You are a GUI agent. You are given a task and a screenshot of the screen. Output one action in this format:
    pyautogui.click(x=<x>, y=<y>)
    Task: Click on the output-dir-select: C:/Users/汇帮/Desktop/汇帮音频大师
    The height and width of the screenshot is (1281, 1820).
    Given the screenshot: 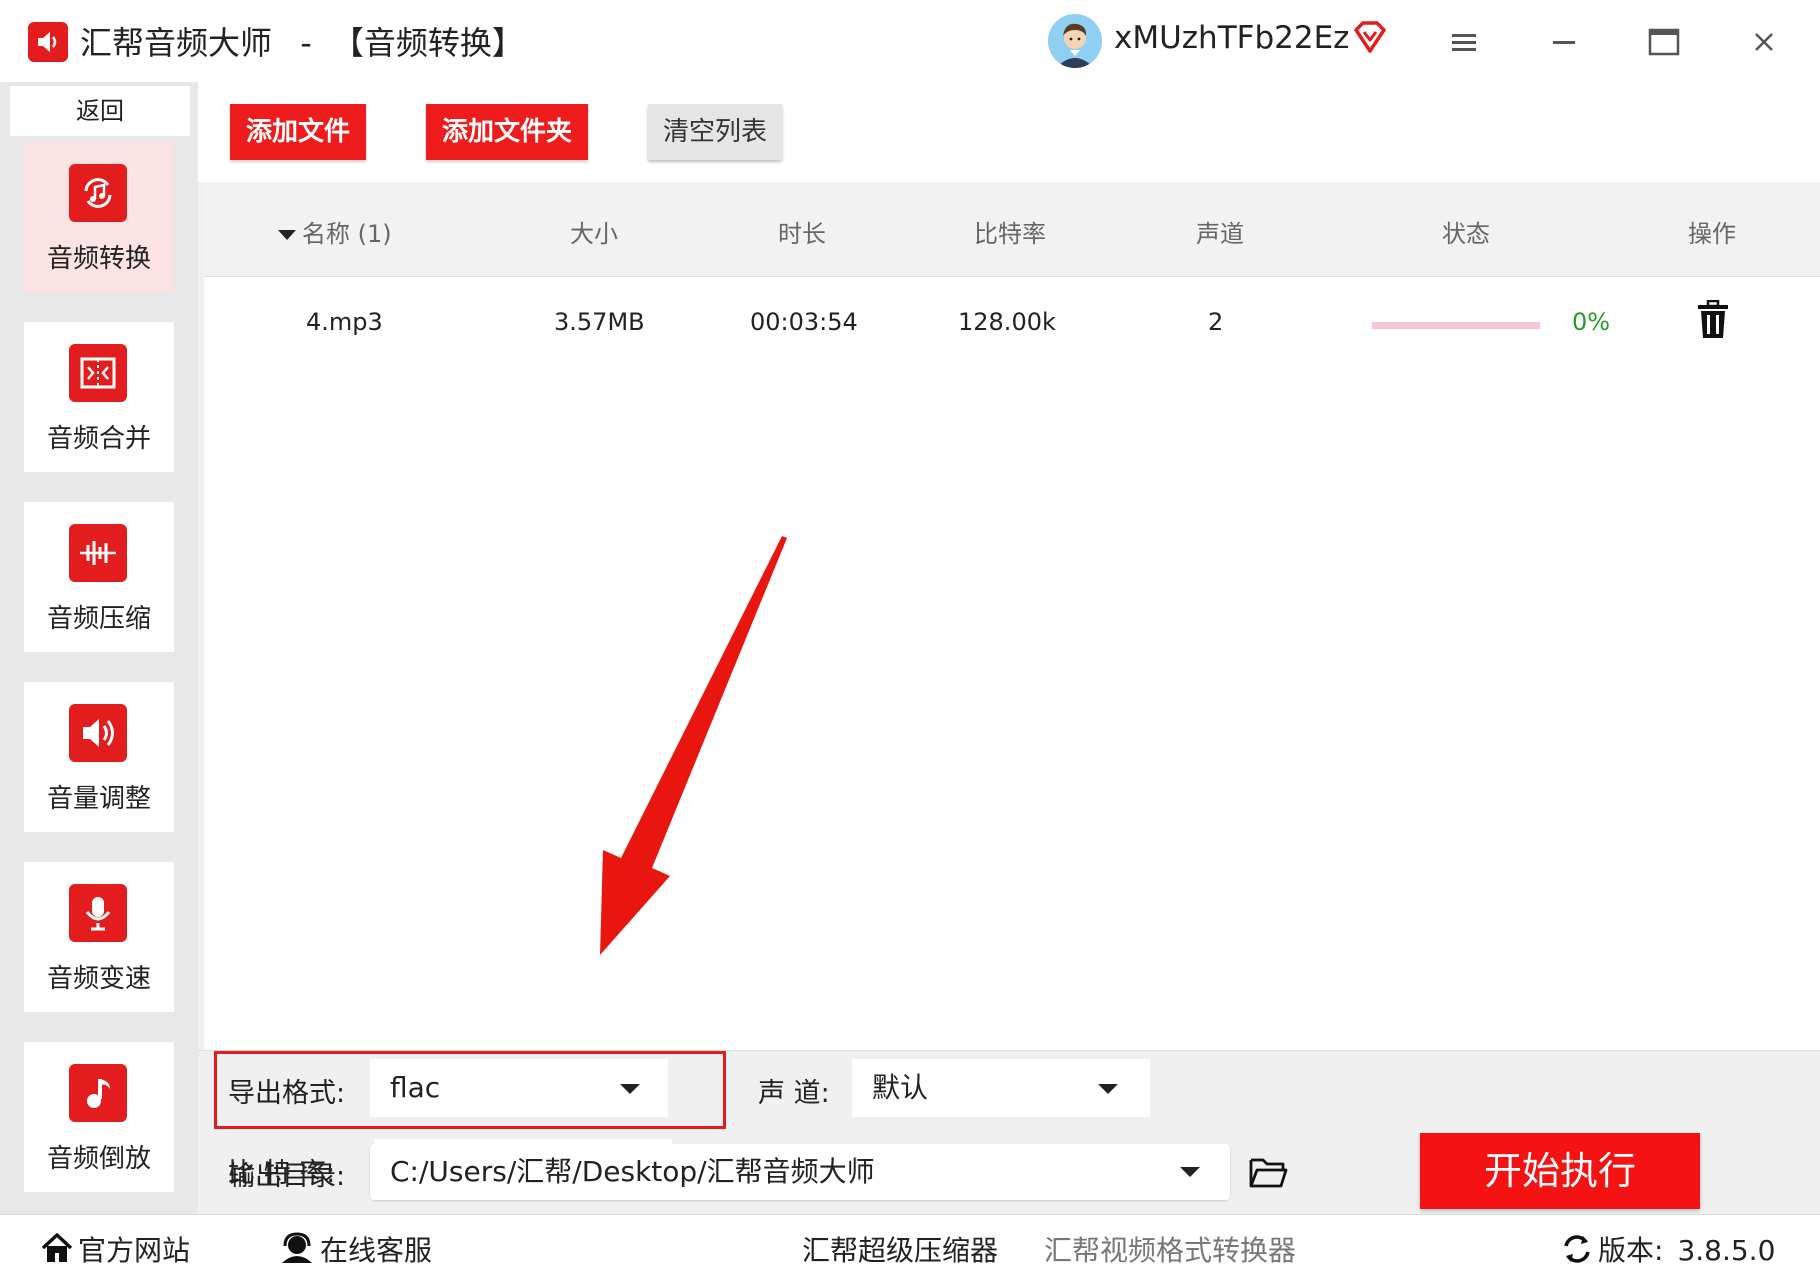 What is the action you would take?
    pyautogui.click(x=800, y=1172)
    